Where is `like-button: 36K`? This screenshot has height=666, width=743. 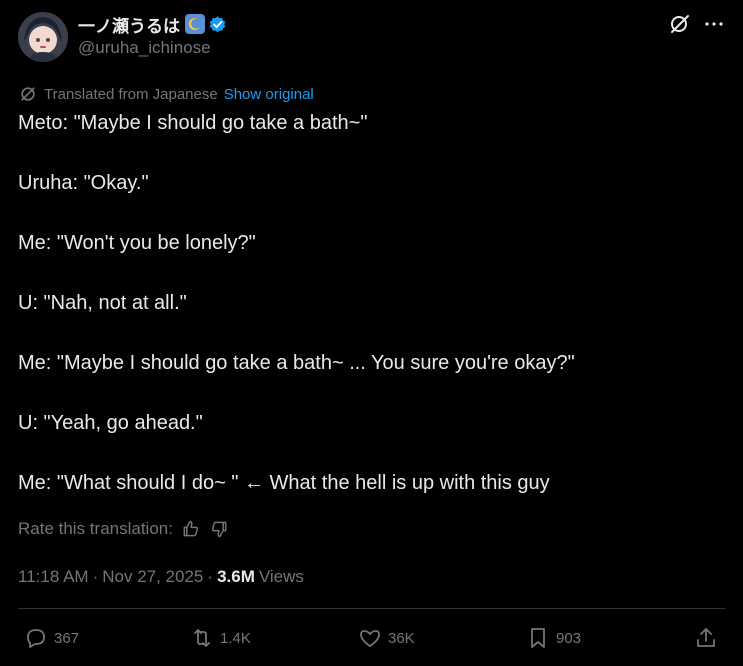
like-button: 36K is located at coordinates (386, 638).